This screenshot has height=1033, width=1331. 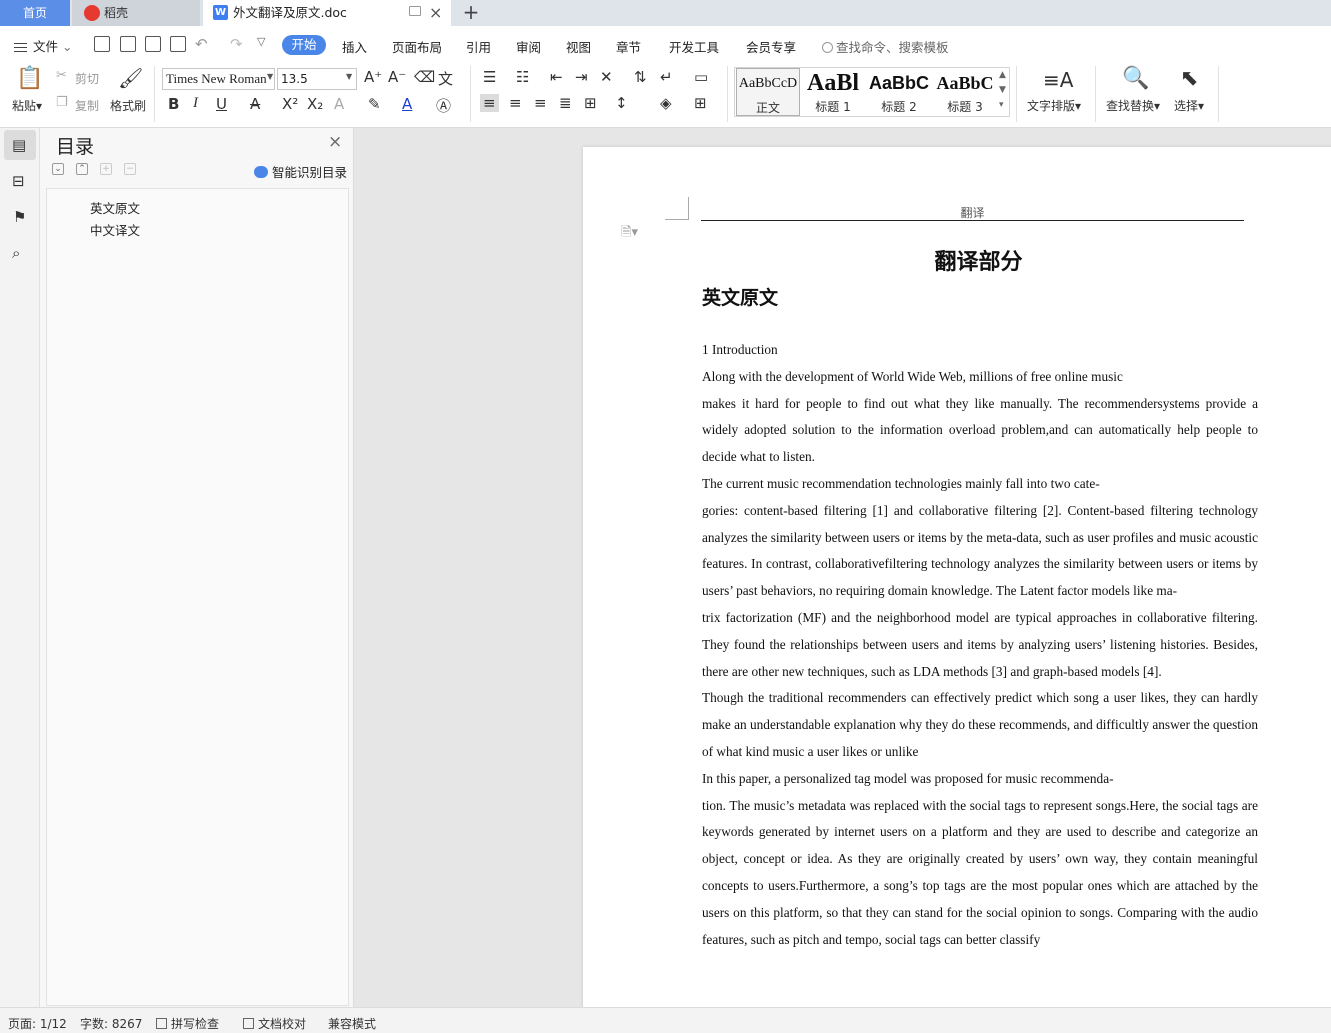 I want to click on print-preview-icon, so click(x=178, y=44).